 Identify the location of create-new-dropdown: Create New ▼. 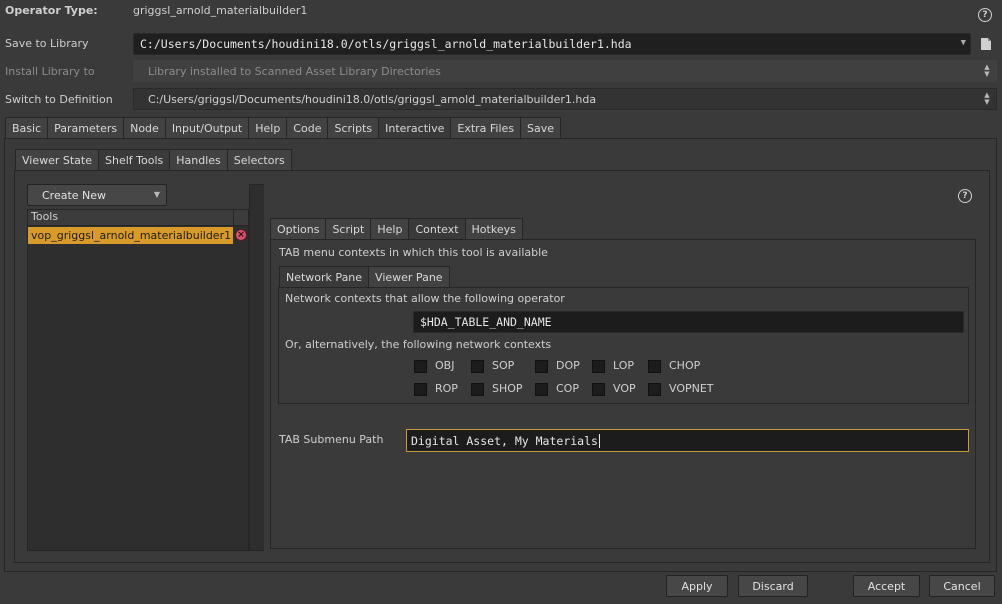
(97, 195).